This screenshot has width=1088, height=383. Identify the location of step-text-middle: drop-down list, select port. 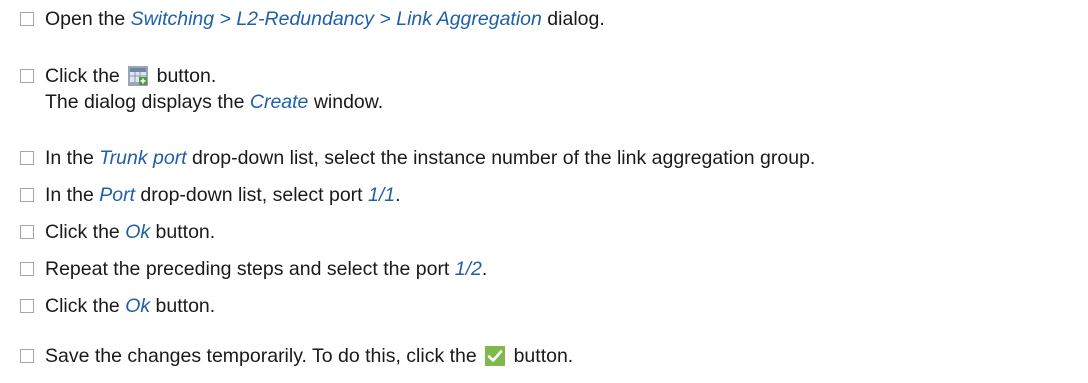
(251, 195).